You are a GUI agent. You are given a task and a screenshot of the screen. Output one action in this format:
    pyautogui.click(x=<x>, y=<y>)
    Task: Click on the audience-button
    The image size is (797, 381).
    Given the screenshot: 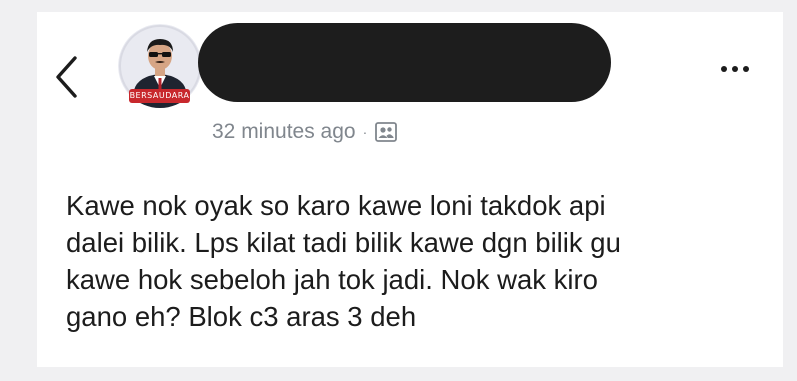 What is the action you would take?
    pyautogui.click(x=386, y=132)
    